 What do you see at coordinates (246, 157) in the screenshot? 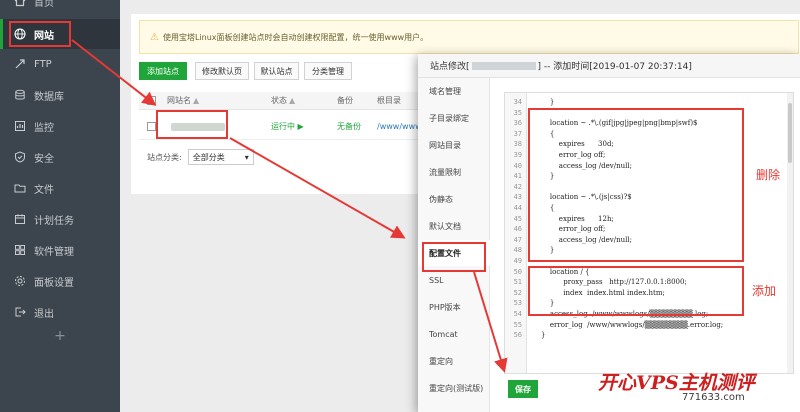
I see `caret-down-icon: ▾` at bounding box center [246, 157].